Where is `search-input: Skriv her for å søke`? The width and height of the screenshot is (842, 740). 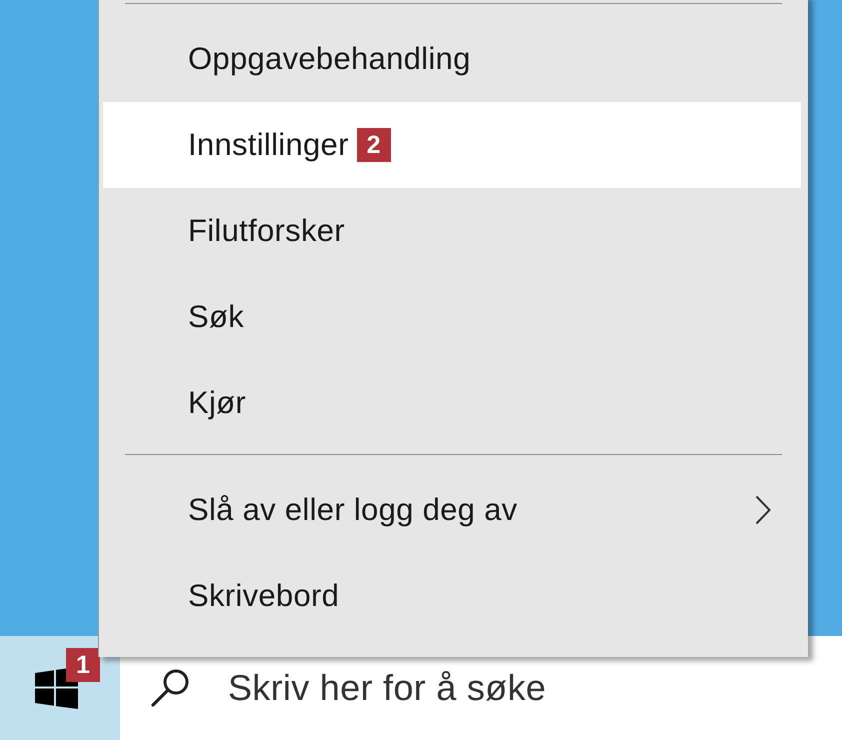 search-input: Skriv her for å søke is located at coordinates (528, 688).